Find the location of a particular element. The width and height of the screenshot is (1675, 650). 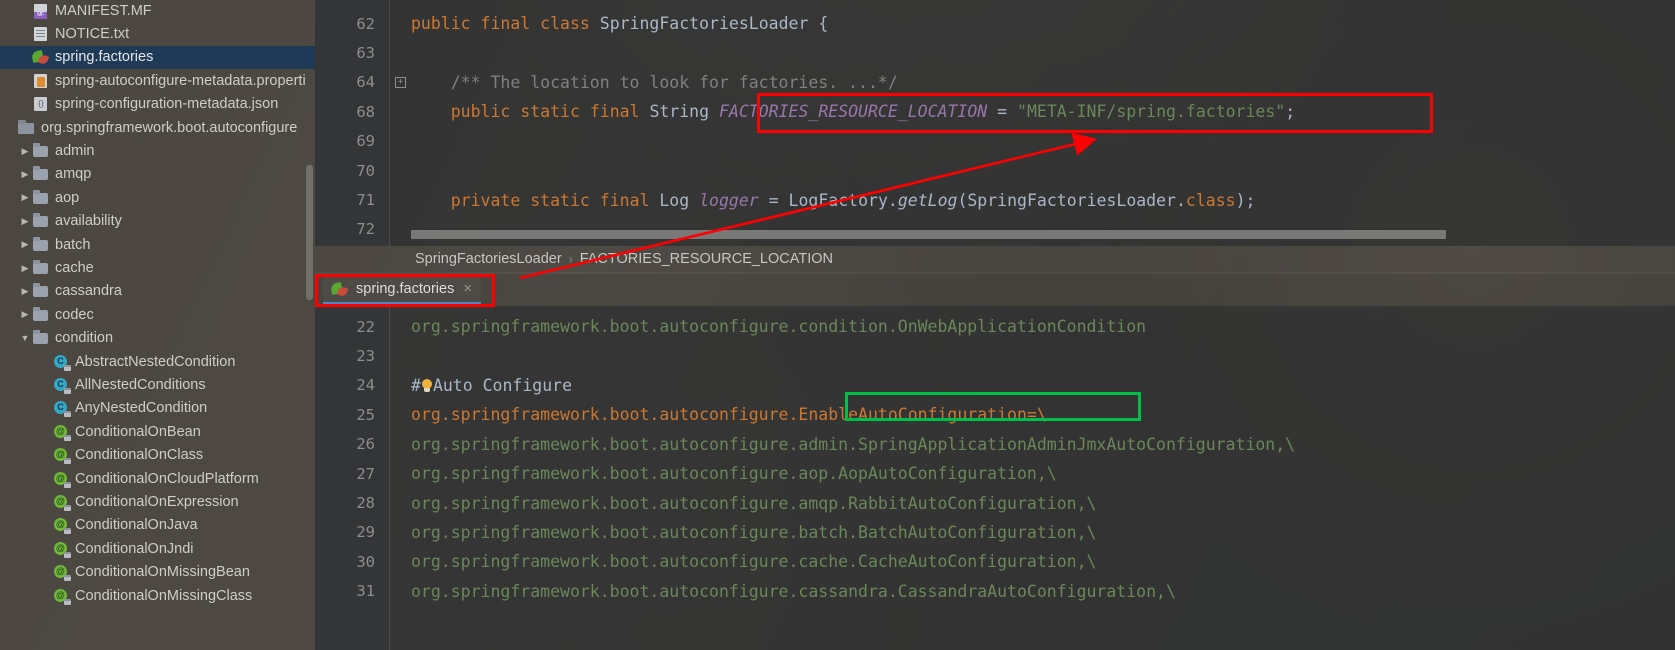

tree-item: ▶ConditionalOnClass is located at coordinates (157, 455).